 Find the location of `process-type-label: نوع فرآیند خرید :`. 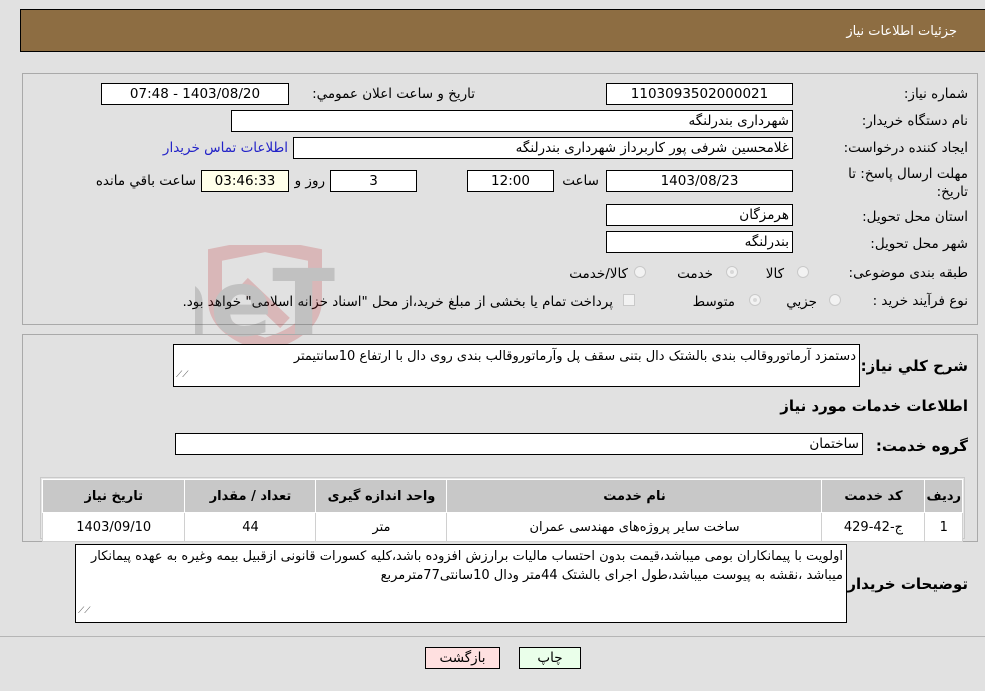

process-type-label: نوع فرآیند خرید : is located at coordinates (920, 301).